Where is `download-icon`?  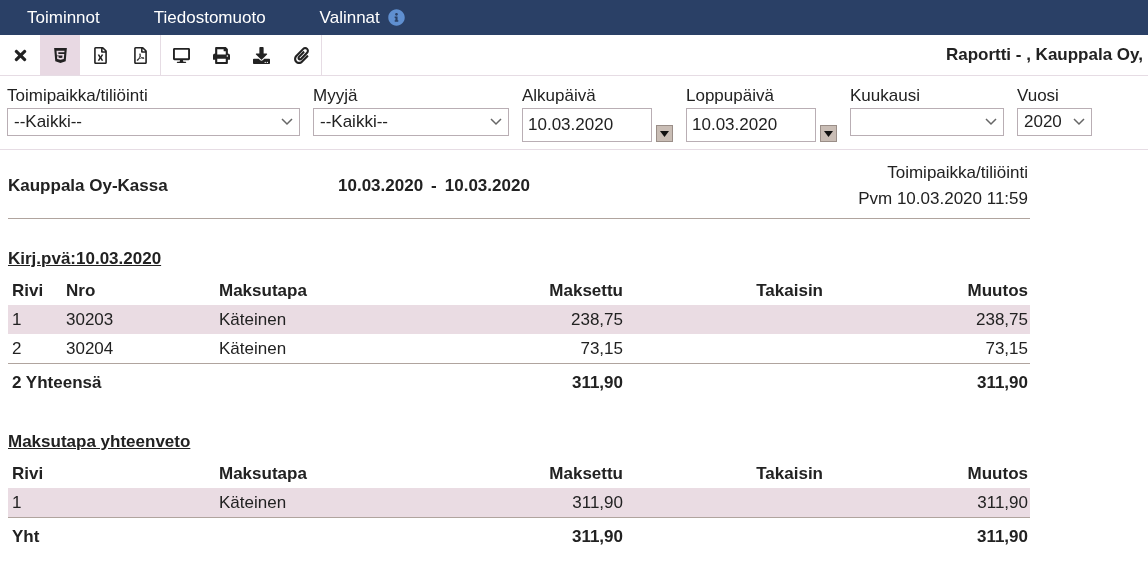
download-icon is located at coordinates (261, 55).